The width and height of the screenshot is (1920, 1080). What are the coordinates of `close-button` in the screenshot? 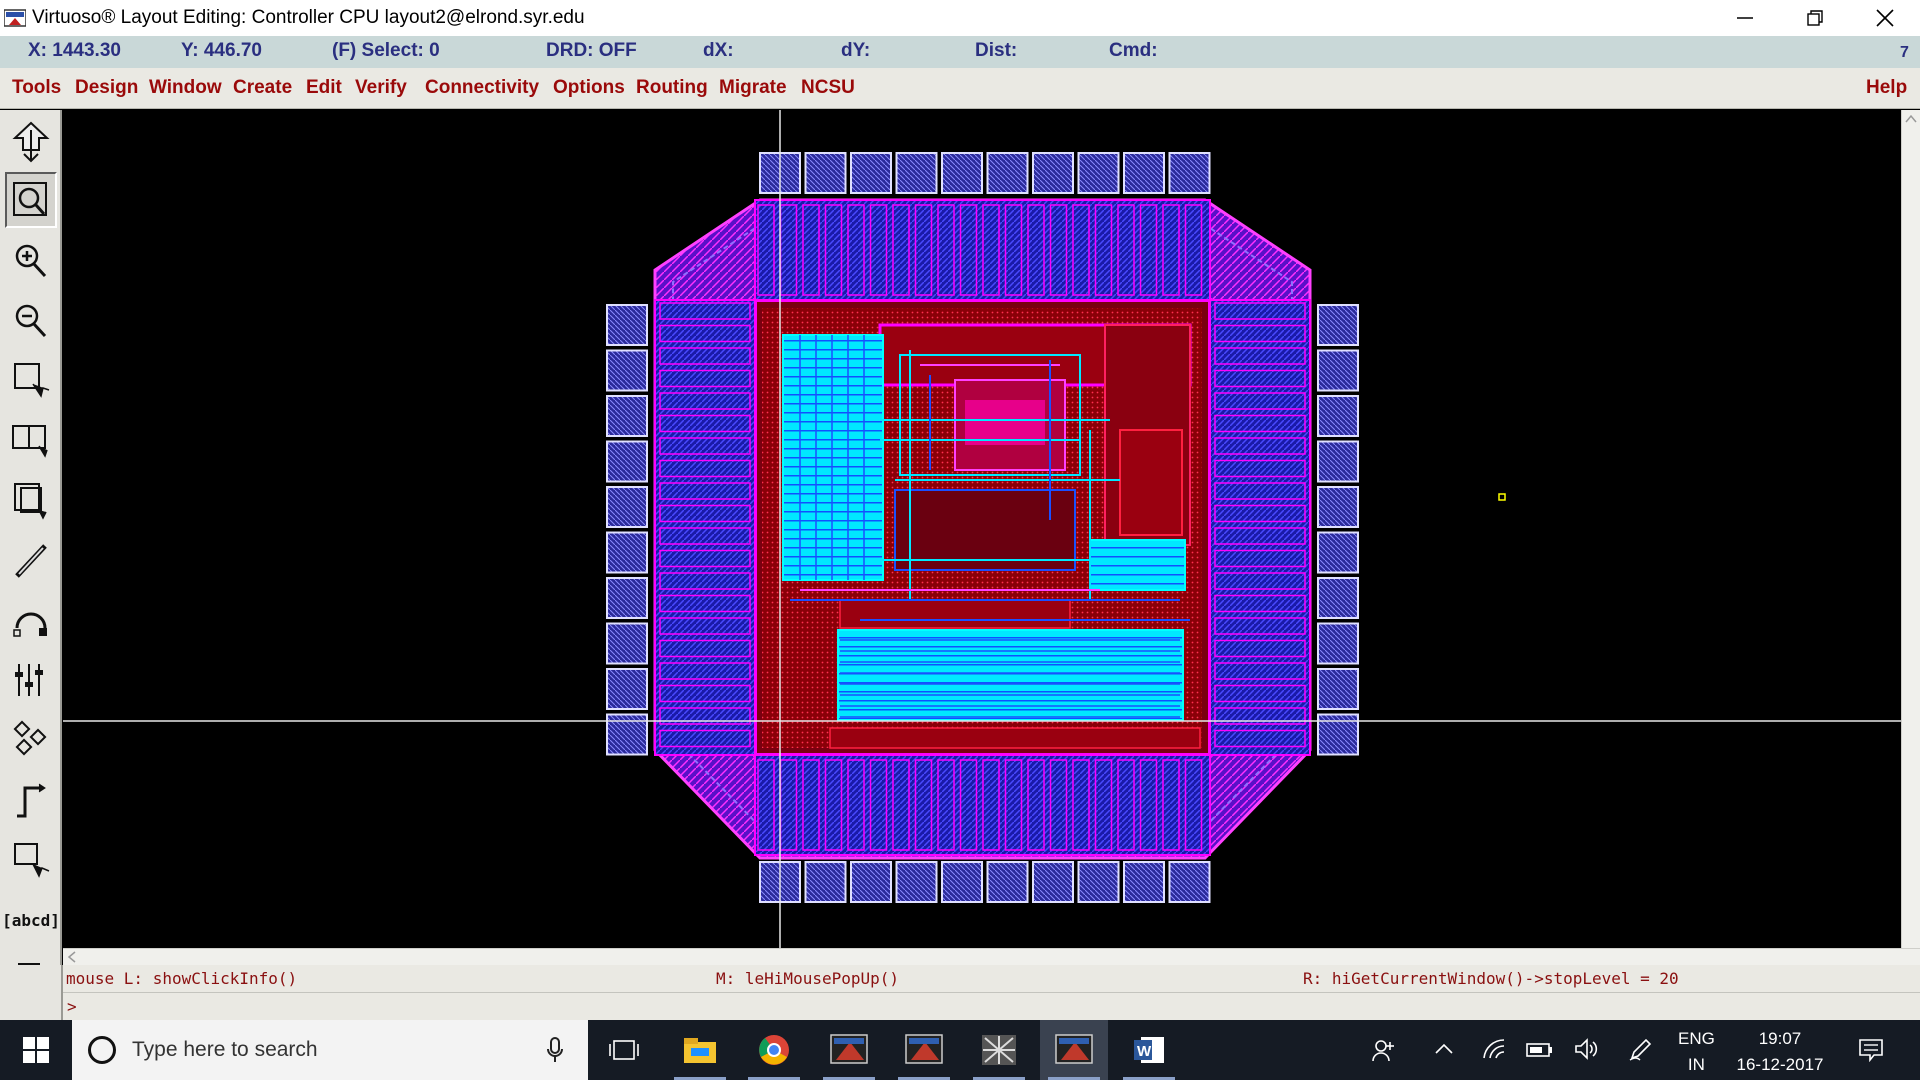 It's located at (1885, 18).